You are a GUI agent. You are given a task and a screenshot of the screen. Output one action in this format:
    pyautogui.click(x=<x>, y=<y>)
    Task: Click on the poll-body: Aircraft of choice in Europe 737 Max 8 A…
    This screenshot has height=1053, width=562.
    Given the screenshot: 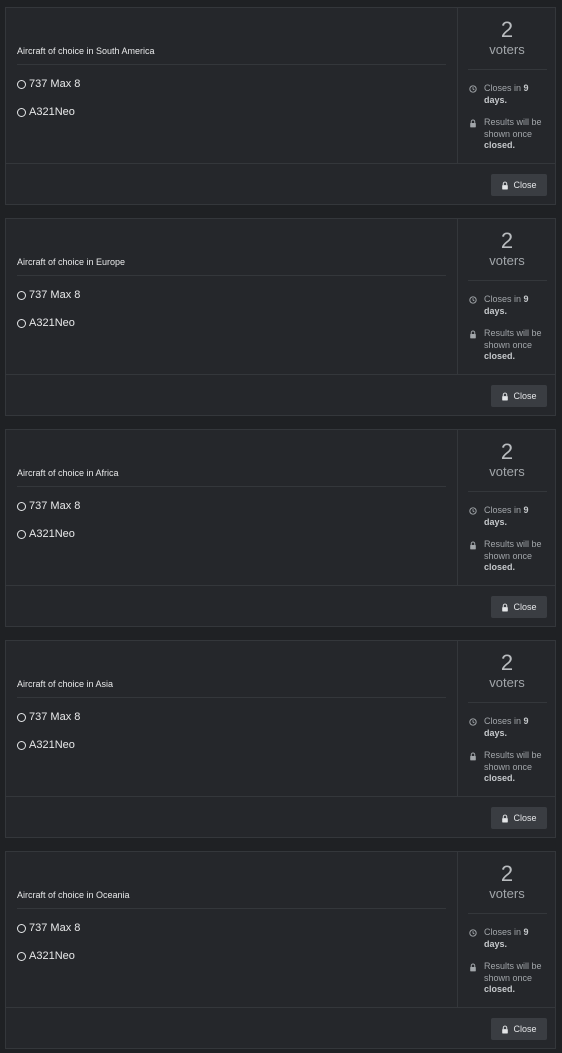 What is the action you would take?
    pyautogui.click(x=231, y=296)
    